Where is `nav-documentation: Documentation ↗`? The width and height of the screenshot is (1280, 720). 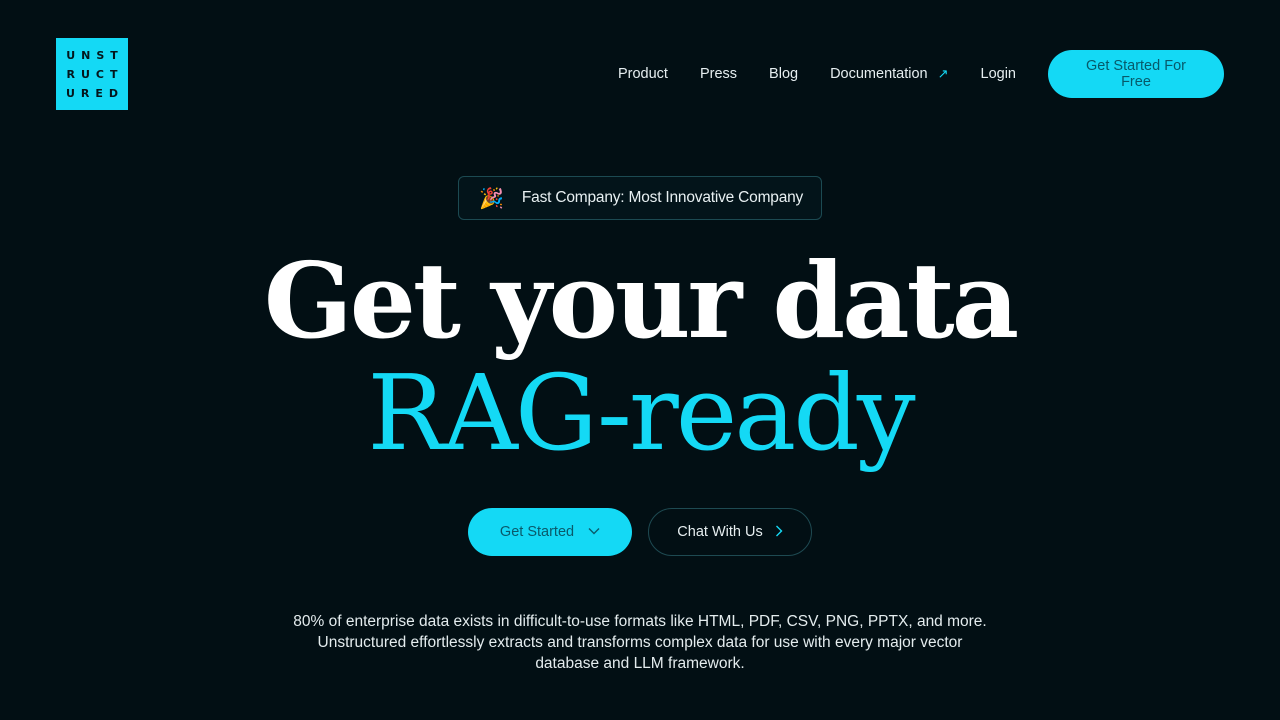
nav-documentation: Documentation ↗ is located at coordinates (889, 74).